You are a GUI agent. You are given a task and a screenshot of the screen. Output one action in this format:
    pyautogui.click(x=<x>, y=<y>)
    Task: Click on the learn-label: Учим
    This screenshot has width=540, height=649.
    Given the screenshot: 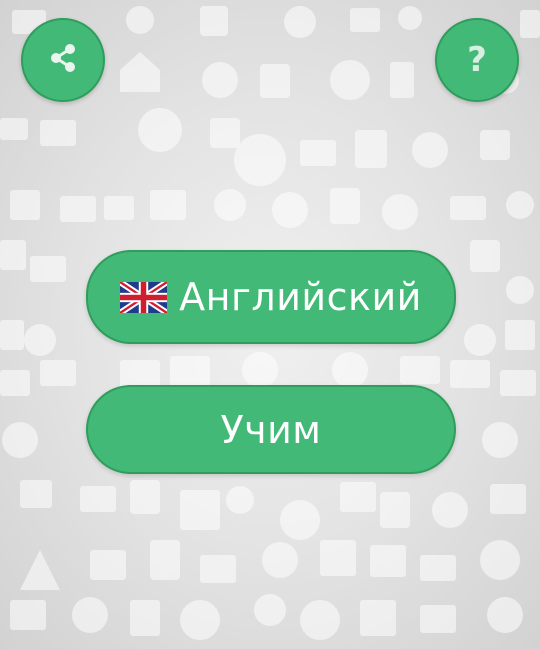 What is the action you would take?
    pyautogui.click(x=271, y=429)
    